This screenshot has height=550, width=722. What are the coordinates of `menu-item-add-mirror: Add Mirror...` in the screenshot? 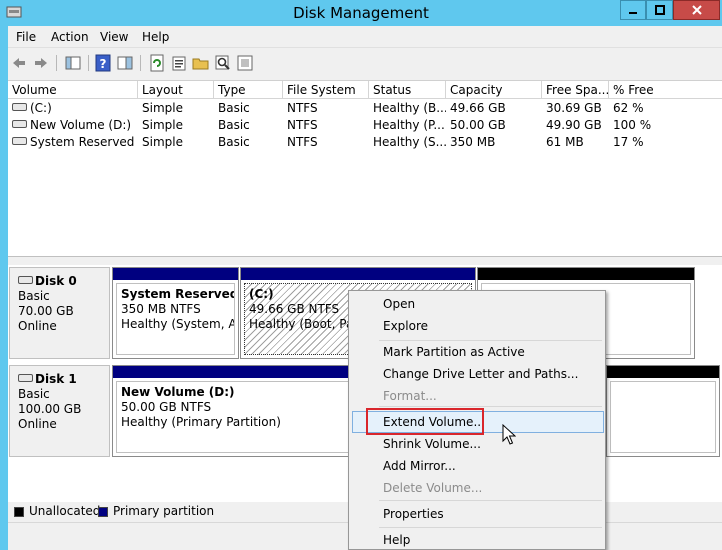 It's located at (419, 466).